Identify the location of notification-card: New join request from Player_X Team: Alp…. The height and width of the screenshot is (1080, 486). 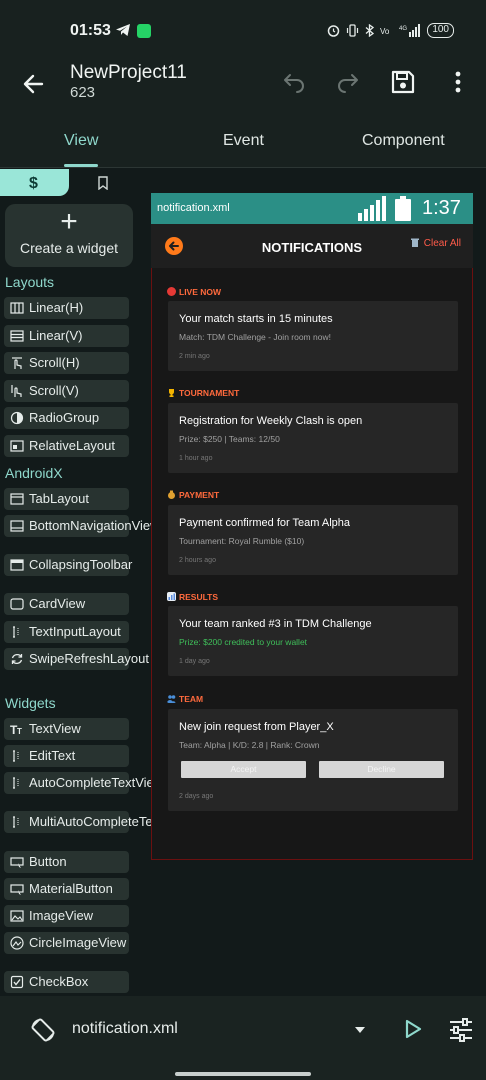
(313, 760).